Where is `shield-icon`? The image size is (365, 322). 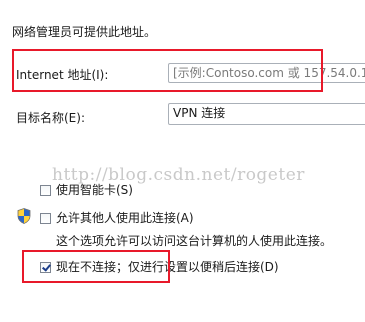 shield-icon is located at coordinates (24, 216).